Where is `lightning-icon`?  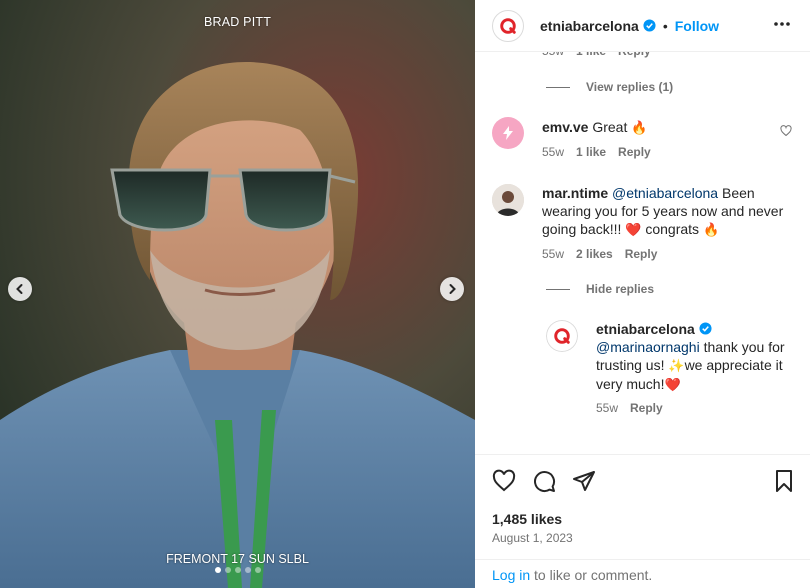 lightning-icon is located at coordinates (508, 133).